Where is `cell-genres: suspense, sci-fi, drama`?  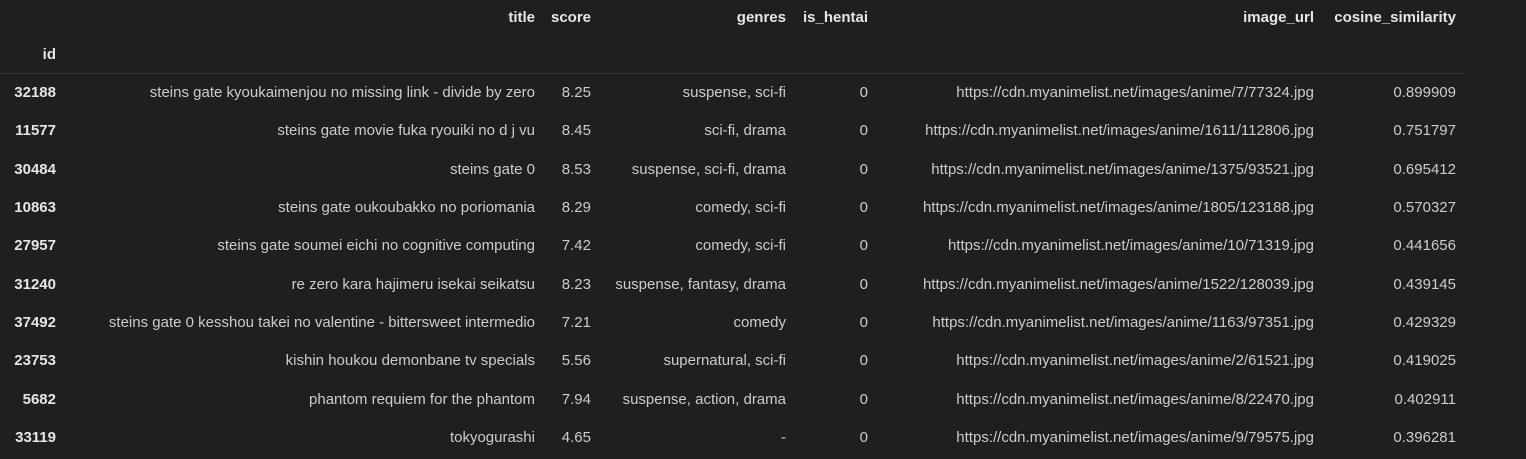
cell-genres: suspense, sci-fi, drama is located at coordinates (708, 169).